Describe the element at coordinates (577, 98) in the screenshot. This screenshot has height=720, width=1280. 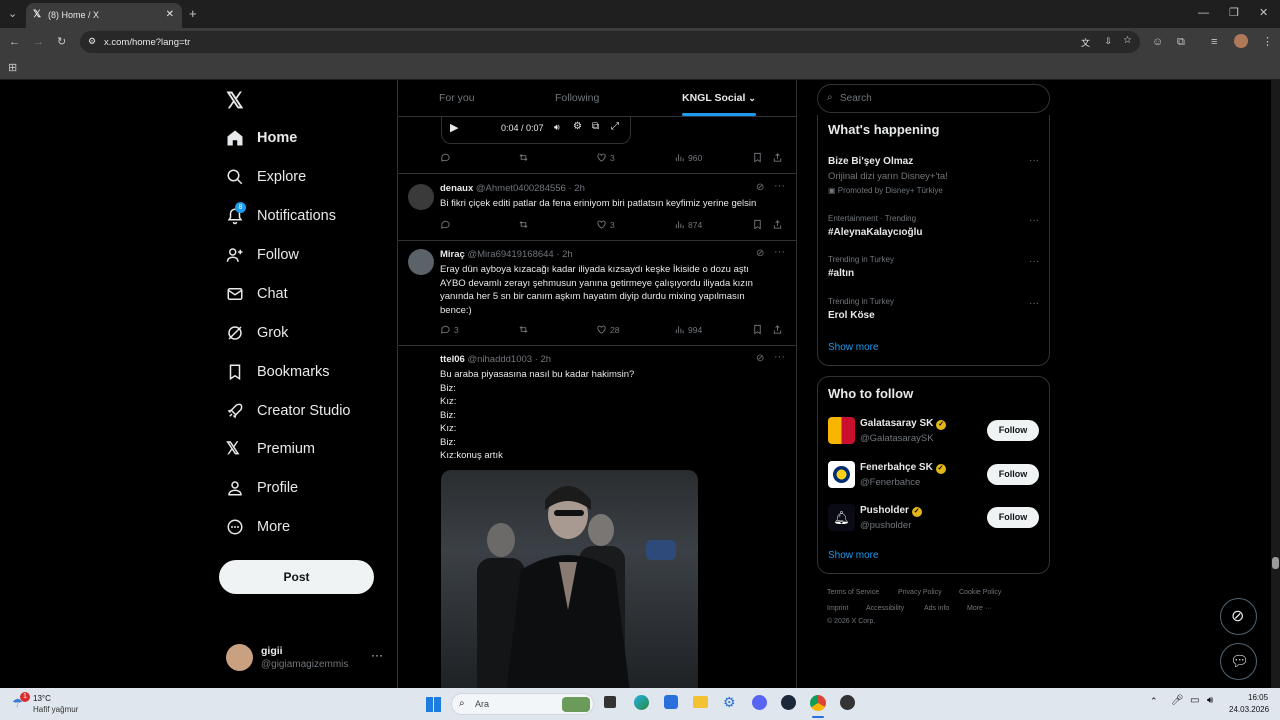
I see `tab-following: Following` at that location.